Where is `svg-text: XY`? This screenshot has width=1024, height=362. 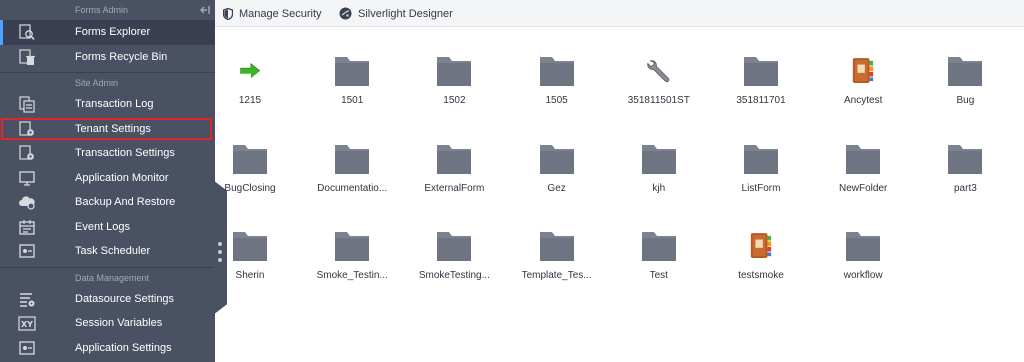 svg-text: XY is located at coordinates (27, 324).